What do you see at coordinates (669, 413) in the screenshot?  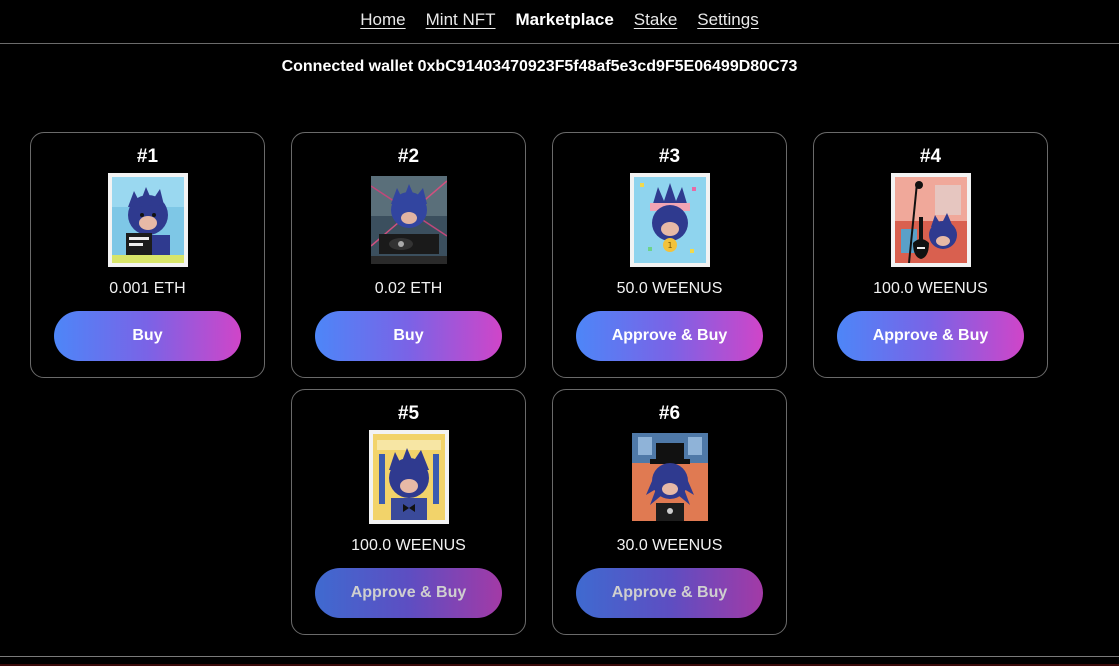 I see `nft-number: #6` at bounding box center [669, 413].